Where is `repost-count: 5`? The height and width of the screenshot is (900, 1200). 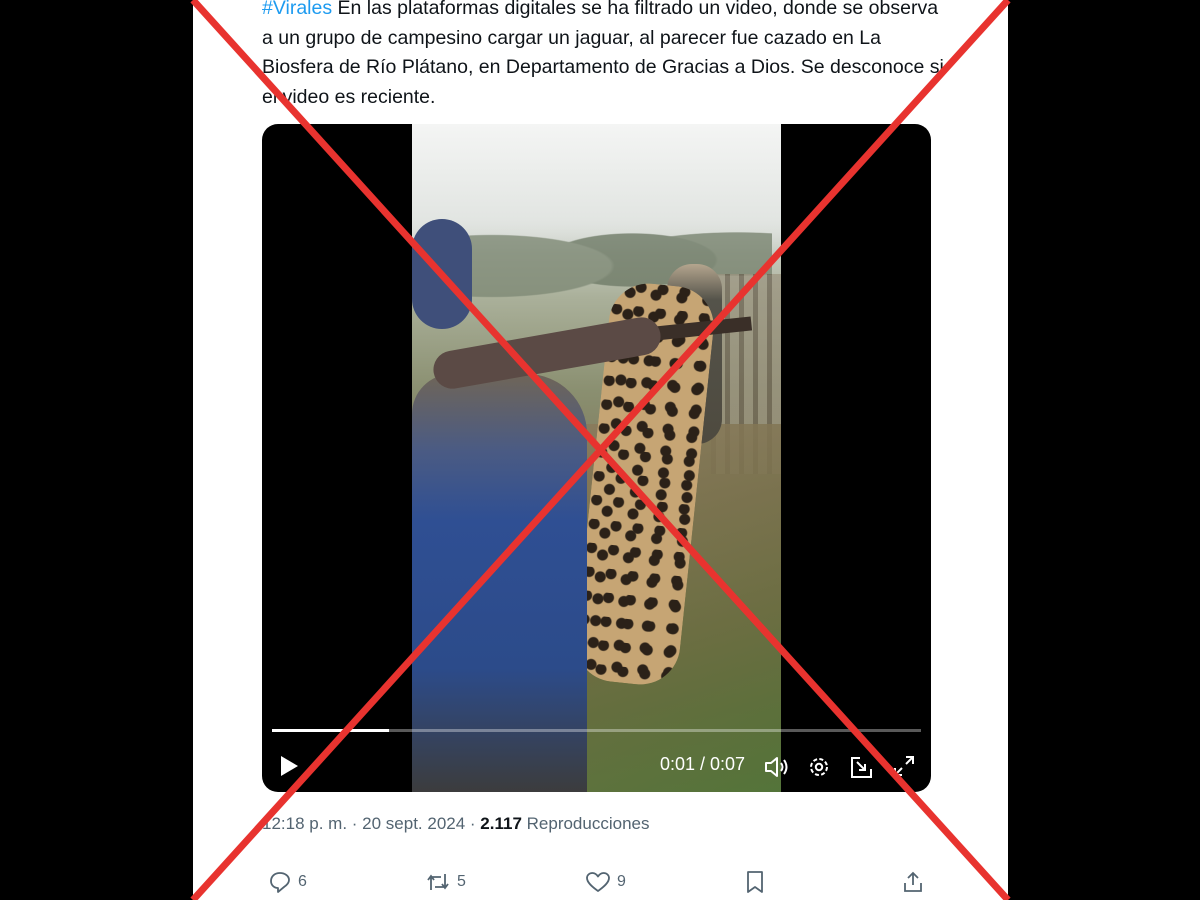 repost-count: 5 is located at coordinates (461, 881).